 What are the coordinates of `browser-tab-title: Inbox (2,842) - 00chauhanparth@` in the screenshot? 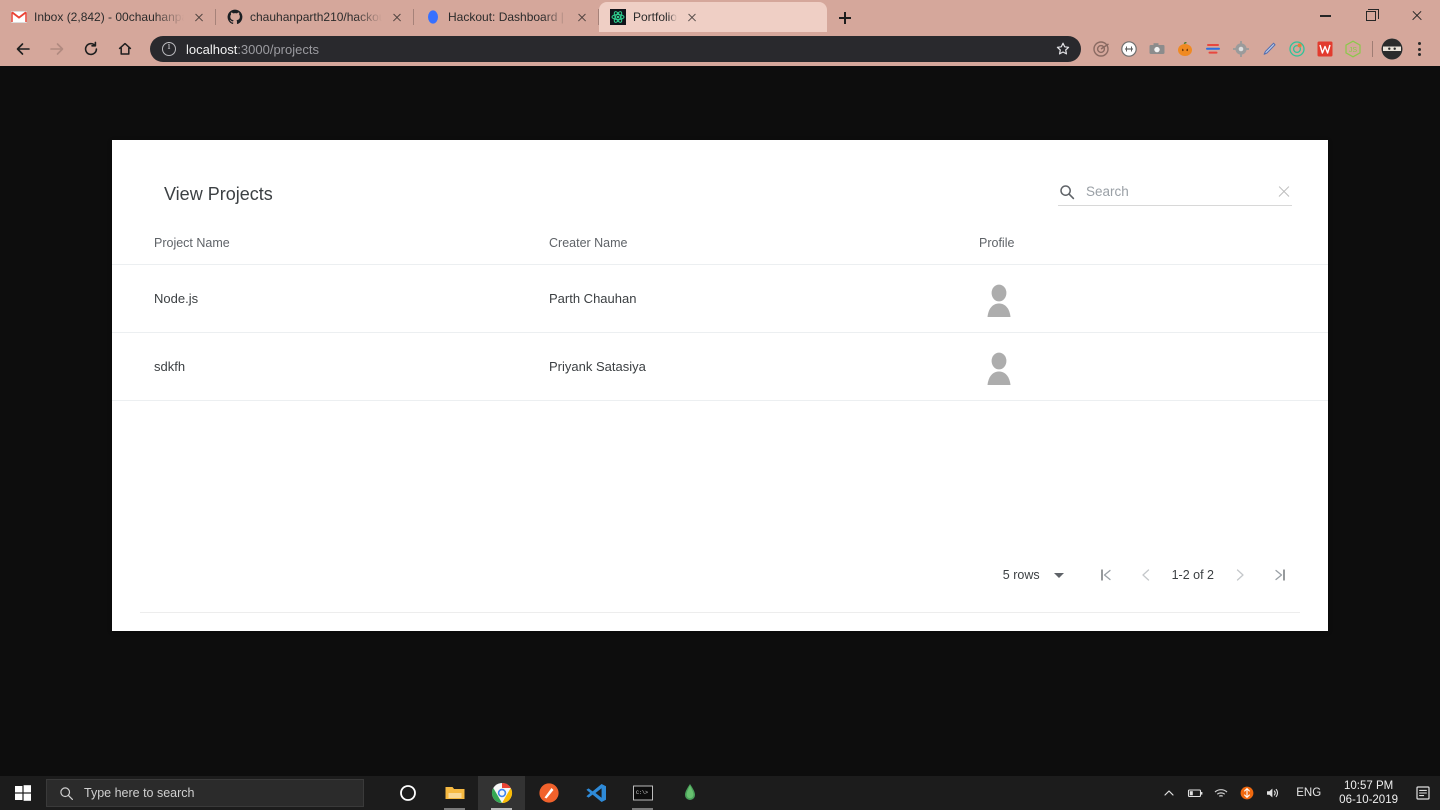 It's located at (109, 17).